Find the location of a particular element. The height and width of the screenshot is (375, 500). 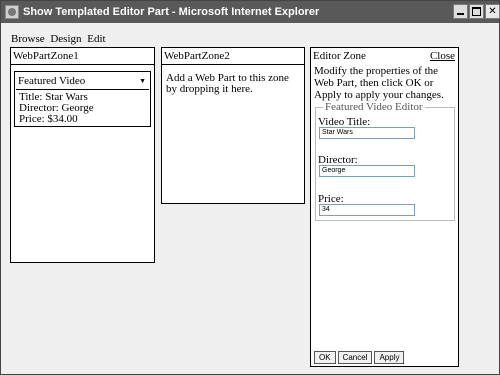

editor-legend: Featured Video Editor is located at coordinates (374, 107).